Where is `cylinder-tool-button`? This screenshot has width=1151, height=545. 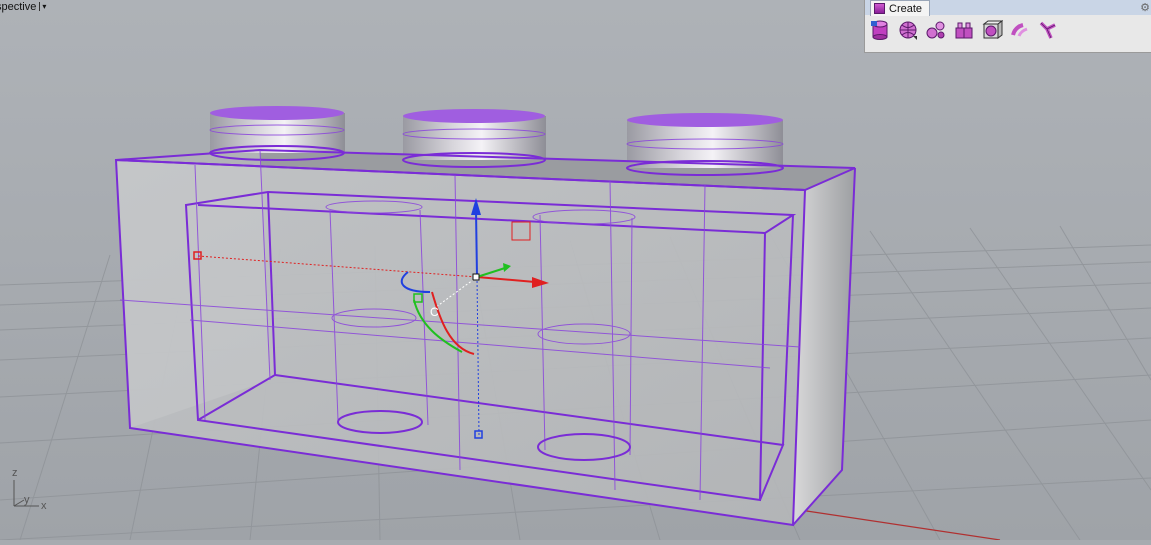
cylinder-tool-button is located at coordinates (880, 30).